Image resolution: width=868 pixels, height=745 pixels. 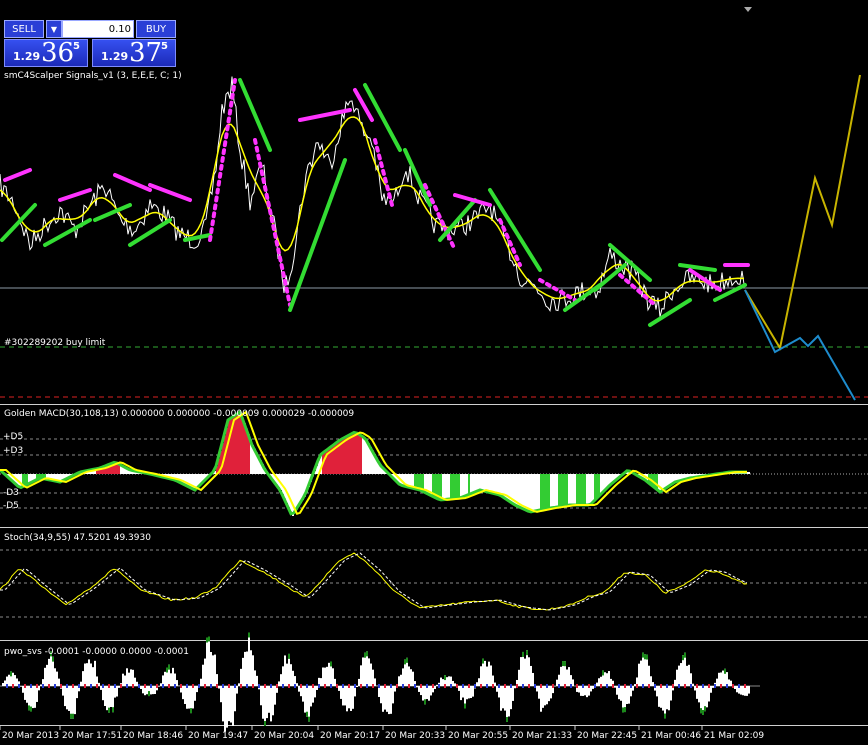 I want to click on pwo-indicator-label: pwo_svs -0.0001 -0.0000 0.0000 -0.0001, so click(x=96, y=652).